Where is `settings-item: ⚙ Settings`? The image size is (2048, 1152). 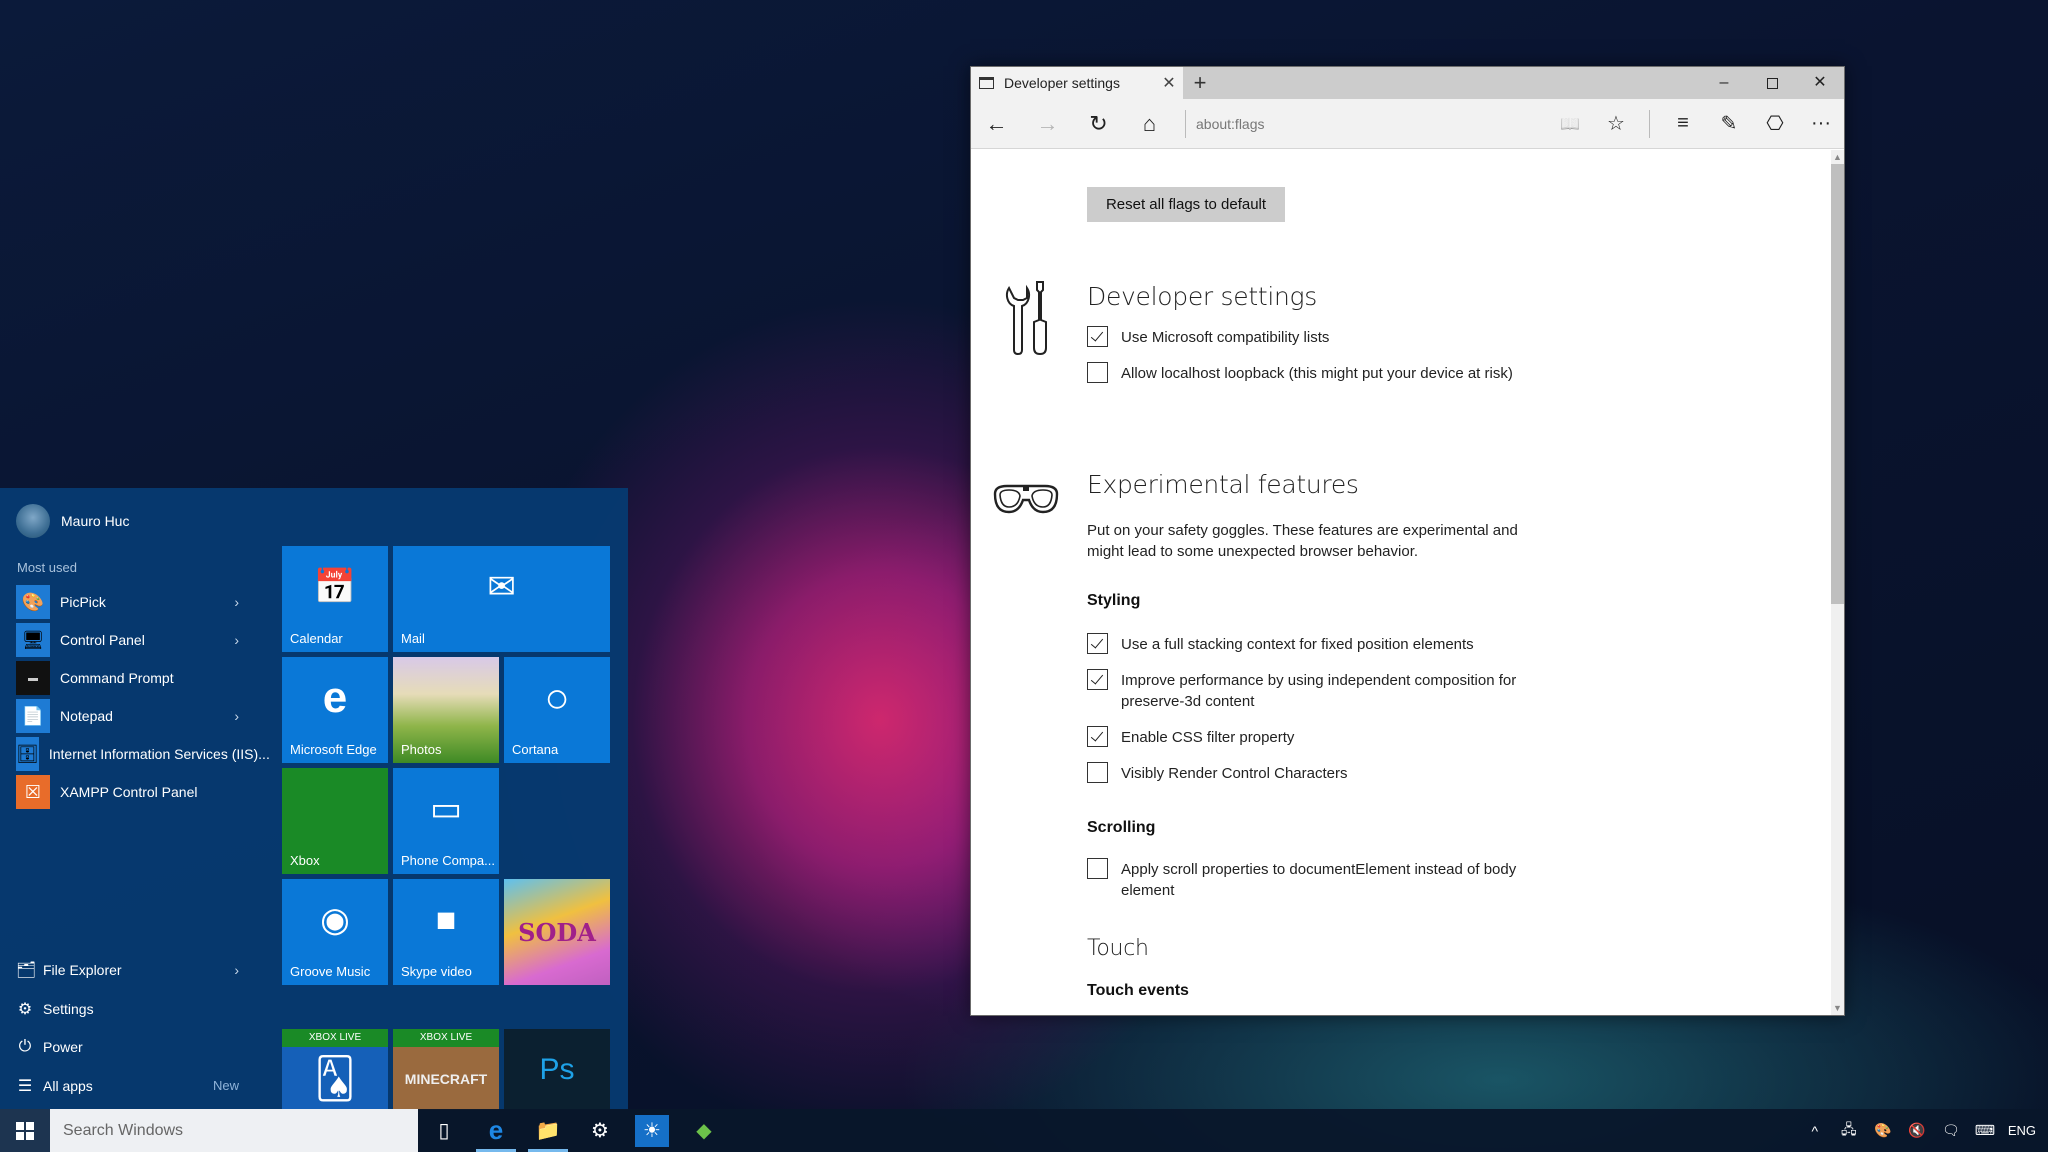
settings-item: ⚙ Settings is located at coordinates (133, 1009).